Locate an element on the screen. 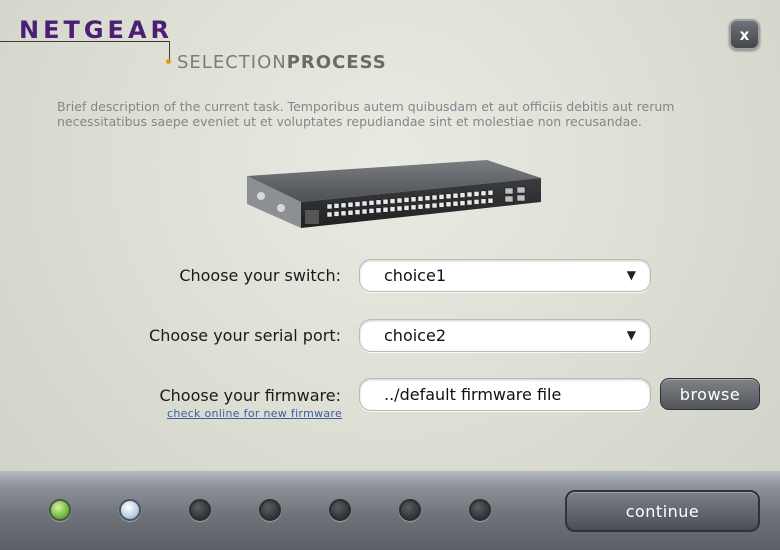 This screenshot has height=550, width=780. logo-accent-dot is located at coordinates (168, 61).